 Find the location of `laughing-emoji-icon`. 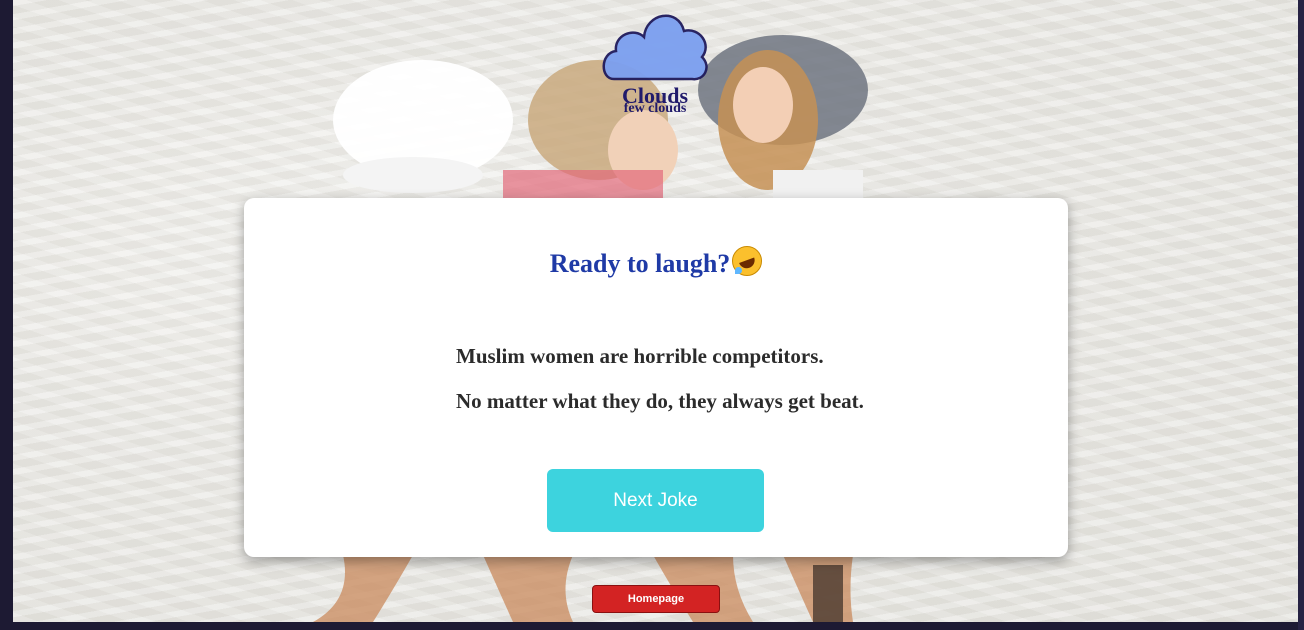

laughing-emoji-icon is located at coordinates (747, 261).